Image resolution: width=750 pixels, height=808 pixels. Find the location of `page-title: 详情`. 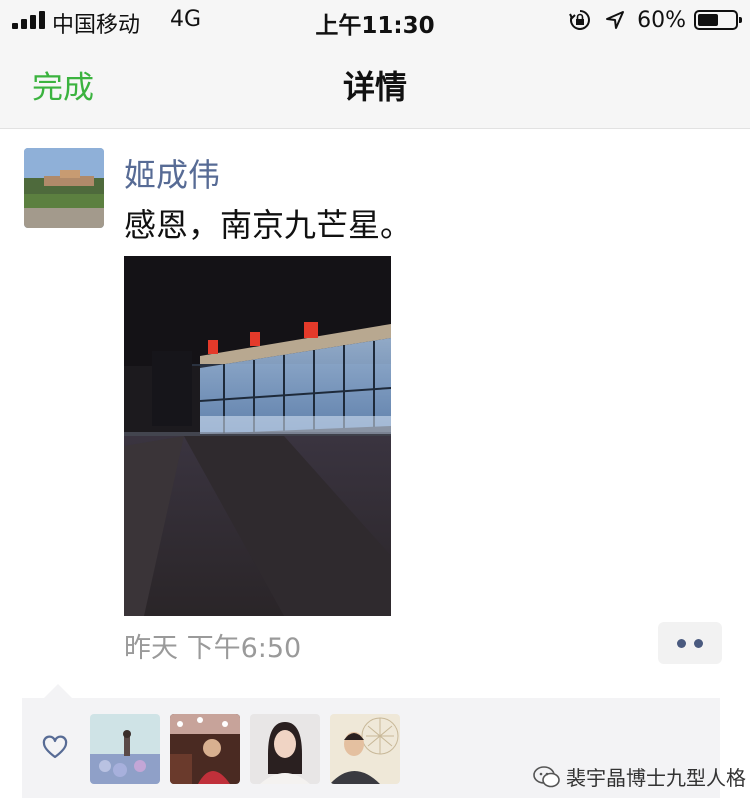

page-title: 详情 is located at coordinates (374, 87).